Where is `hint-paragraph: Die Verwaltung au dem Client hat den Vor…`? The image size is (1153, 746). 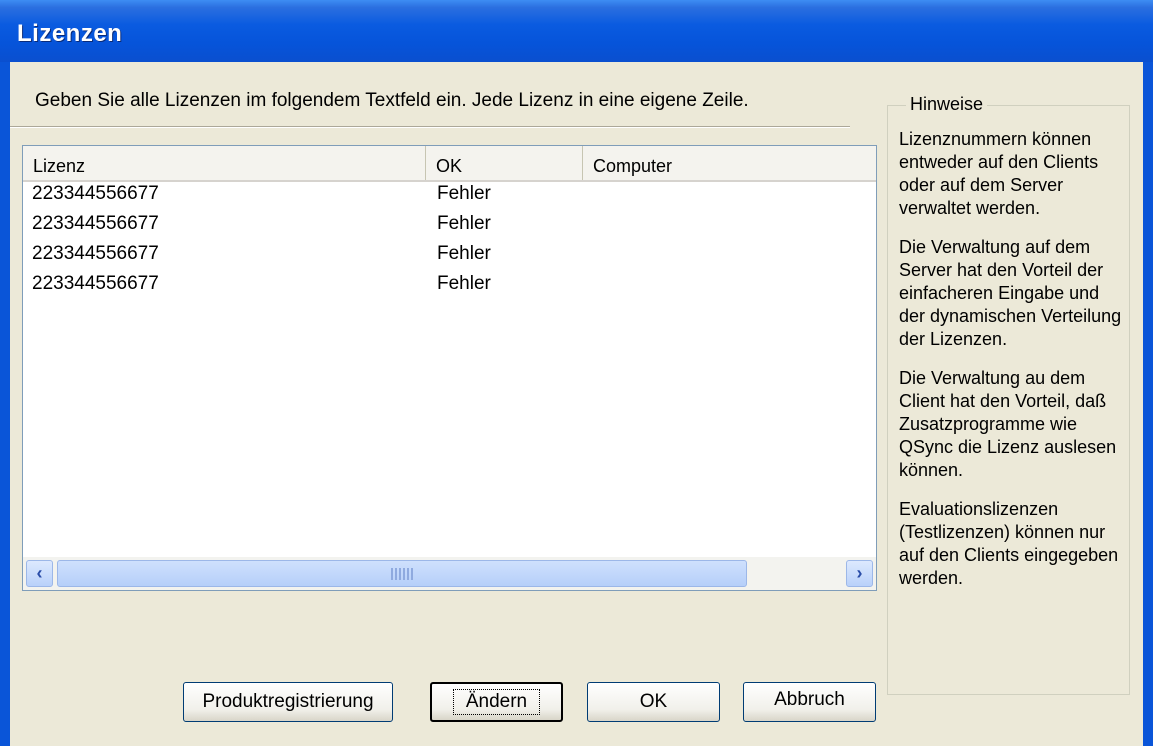 hint-paragraph: Die Verwaltung au dem Client hat den Vor… is located at coordinates (1008, 424).